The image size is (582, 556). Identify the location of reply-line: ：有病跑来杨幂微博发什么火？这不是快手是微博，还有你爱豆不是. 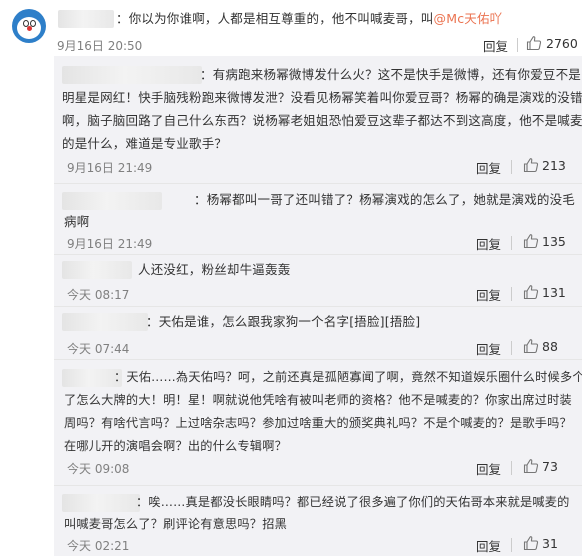
(391, 74).